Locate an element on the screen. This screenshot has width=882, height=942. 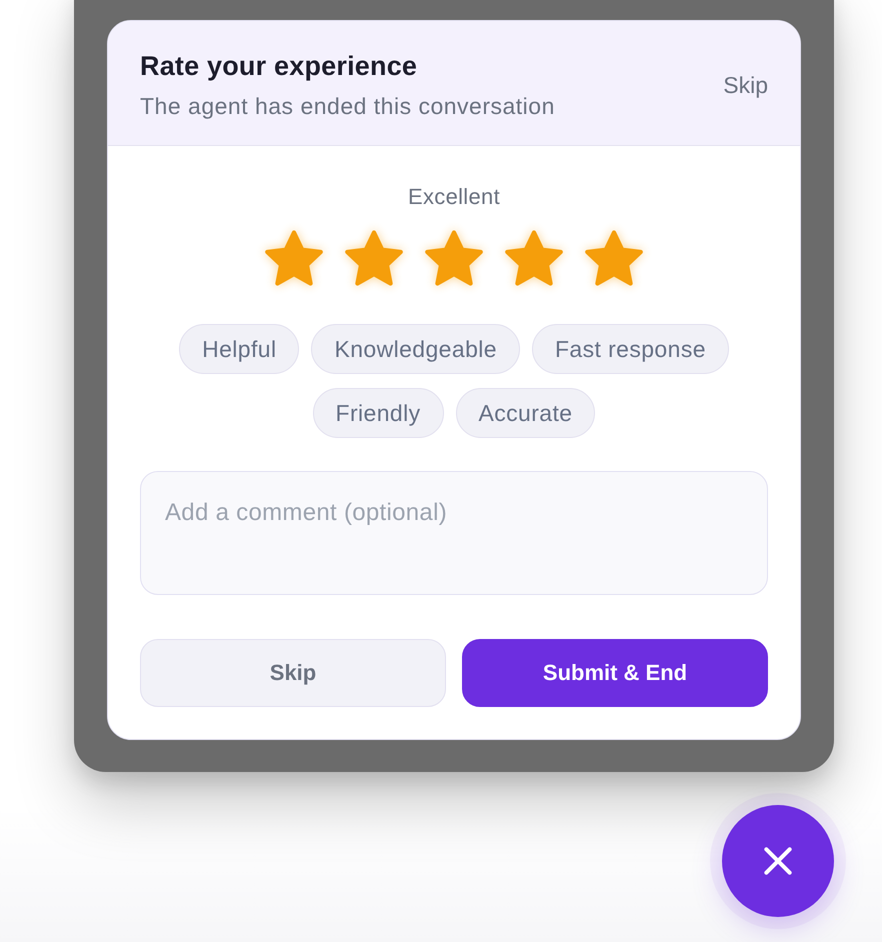
tag-chip: Accurate is located at coordinates (526, 413).